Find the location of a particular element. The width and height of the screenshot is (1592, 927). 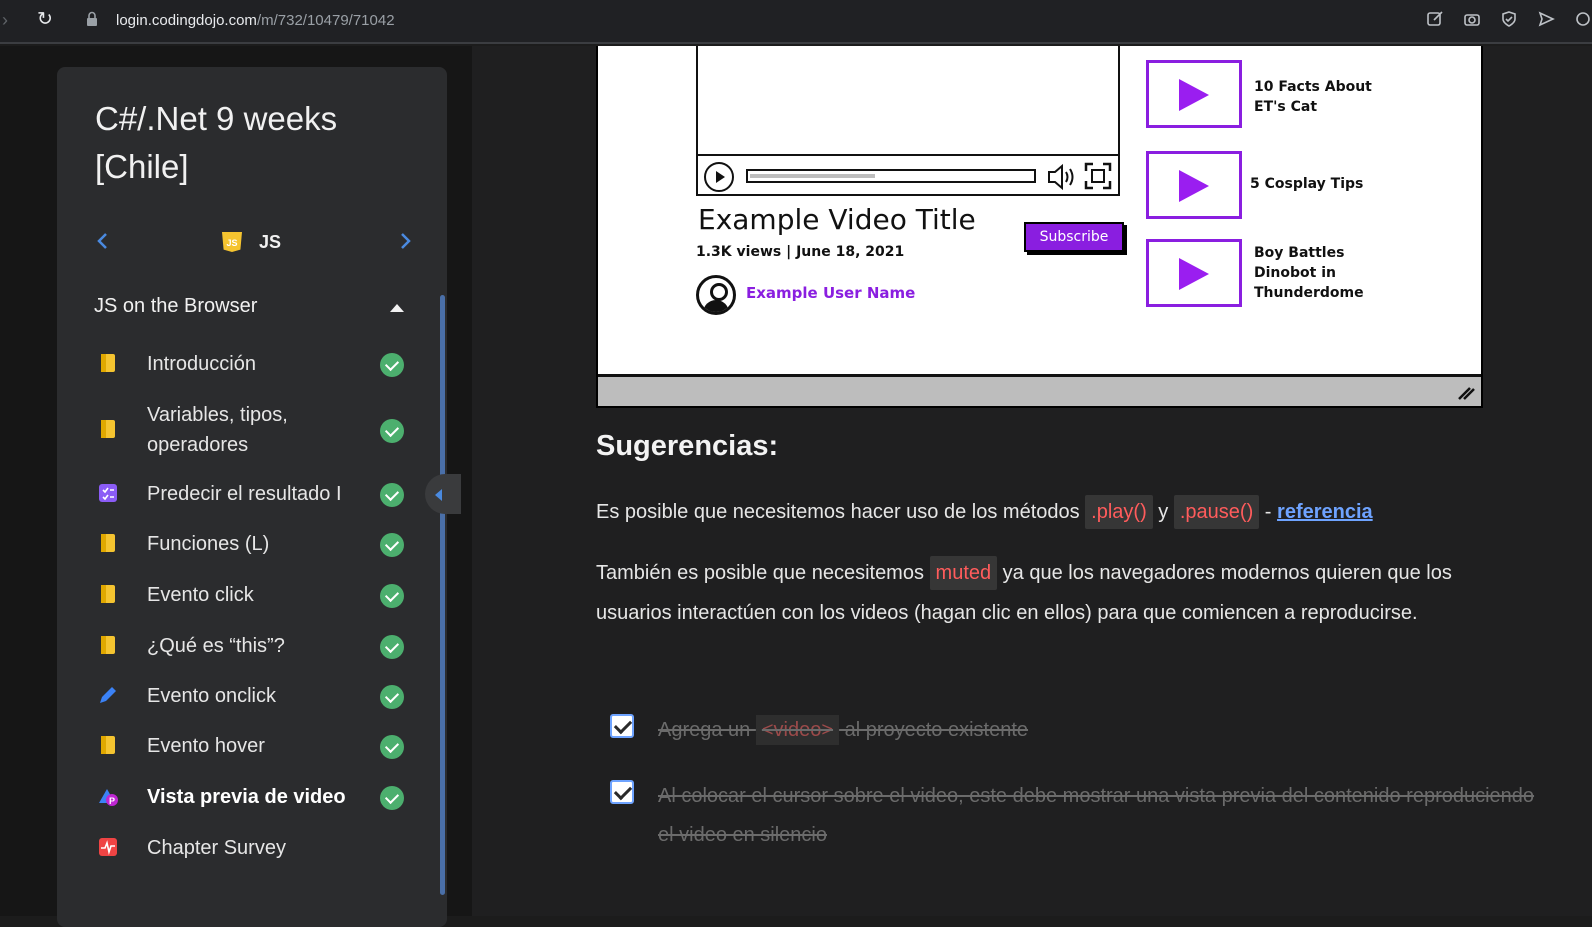

send-icon is located at coordinates (1546, 19).